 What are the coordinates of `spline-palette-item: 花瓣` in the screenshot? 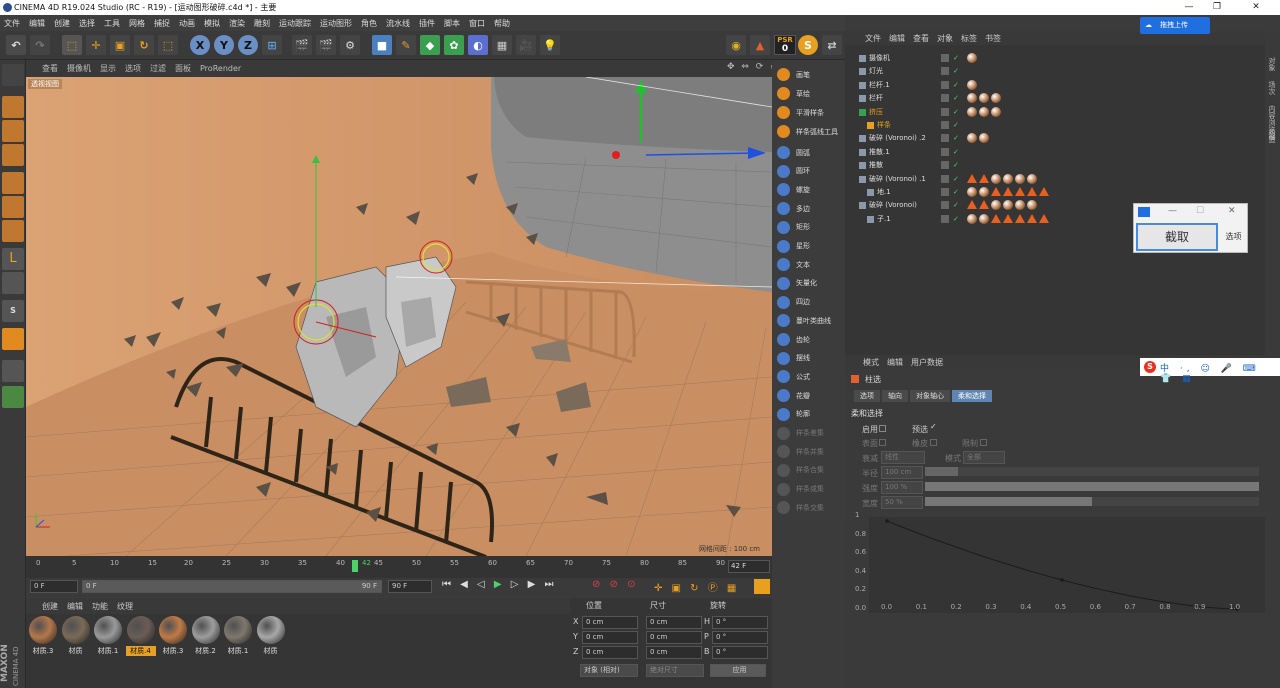 It's located at (809, 395).